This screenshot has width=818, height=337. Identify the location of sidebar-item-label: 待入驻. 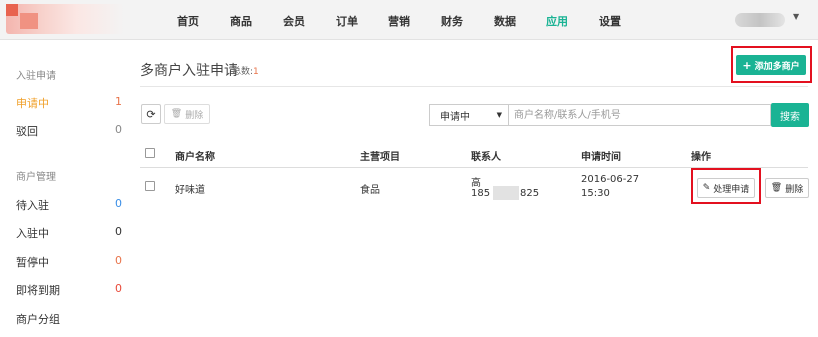
(32, 205).